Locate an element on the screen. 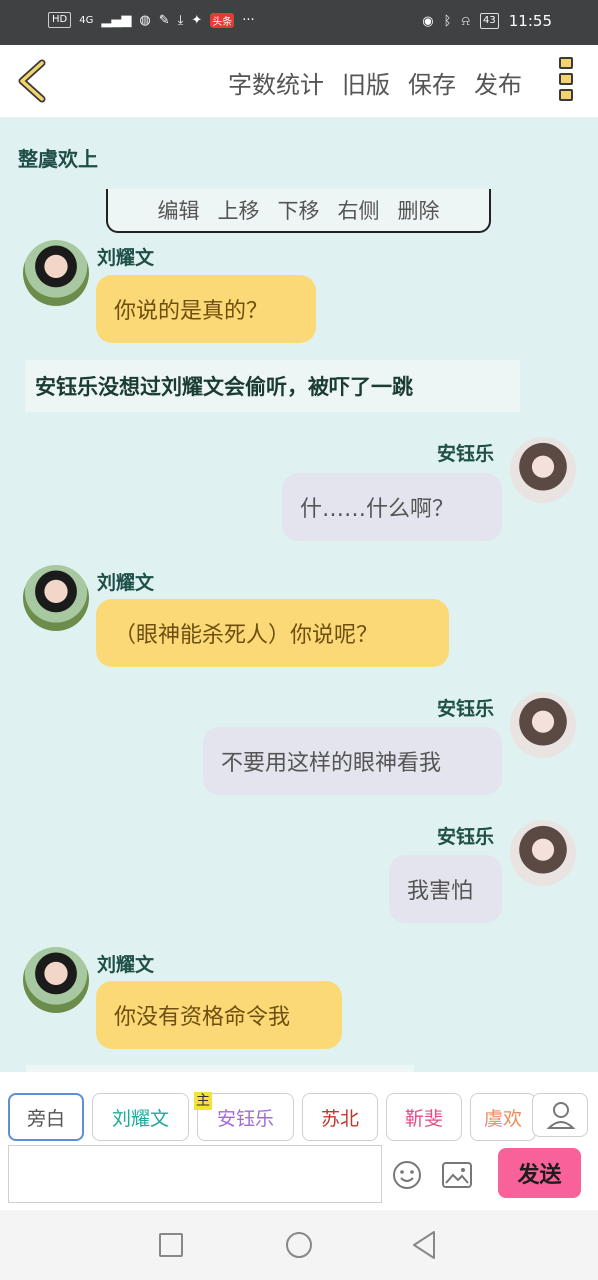 The width and height of the screenshot is (598, 1280). signal-icon: ▂▄▆ is located at coordinates (116, 20).